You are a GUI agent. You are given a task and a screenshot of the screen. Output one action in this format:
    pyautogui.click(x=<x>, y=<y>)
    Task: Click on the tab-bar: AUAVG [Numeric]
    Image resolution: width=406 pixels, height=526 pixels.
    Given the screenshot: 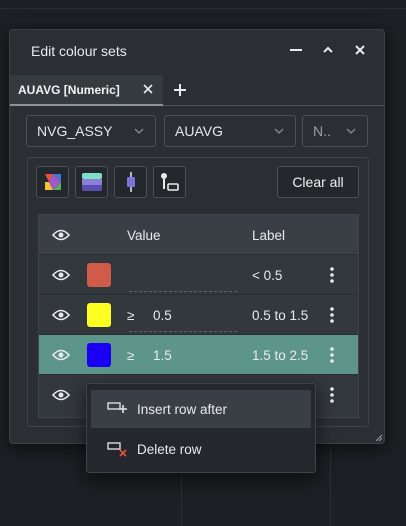 What is the action you would take?
    pyautogui.click(x=197, y=90)
    